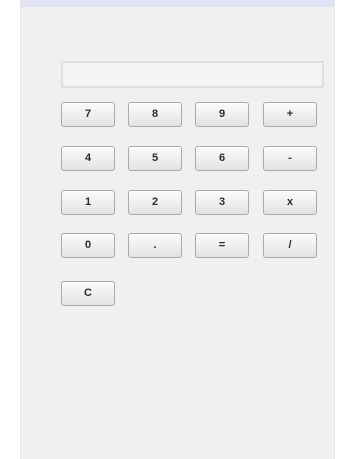 The height and width of the screenshot is (459, 355). What do you see at coordinates (290, 114) in the screenshot?
I see `plus-button: +` at bounding box center [290, 114].